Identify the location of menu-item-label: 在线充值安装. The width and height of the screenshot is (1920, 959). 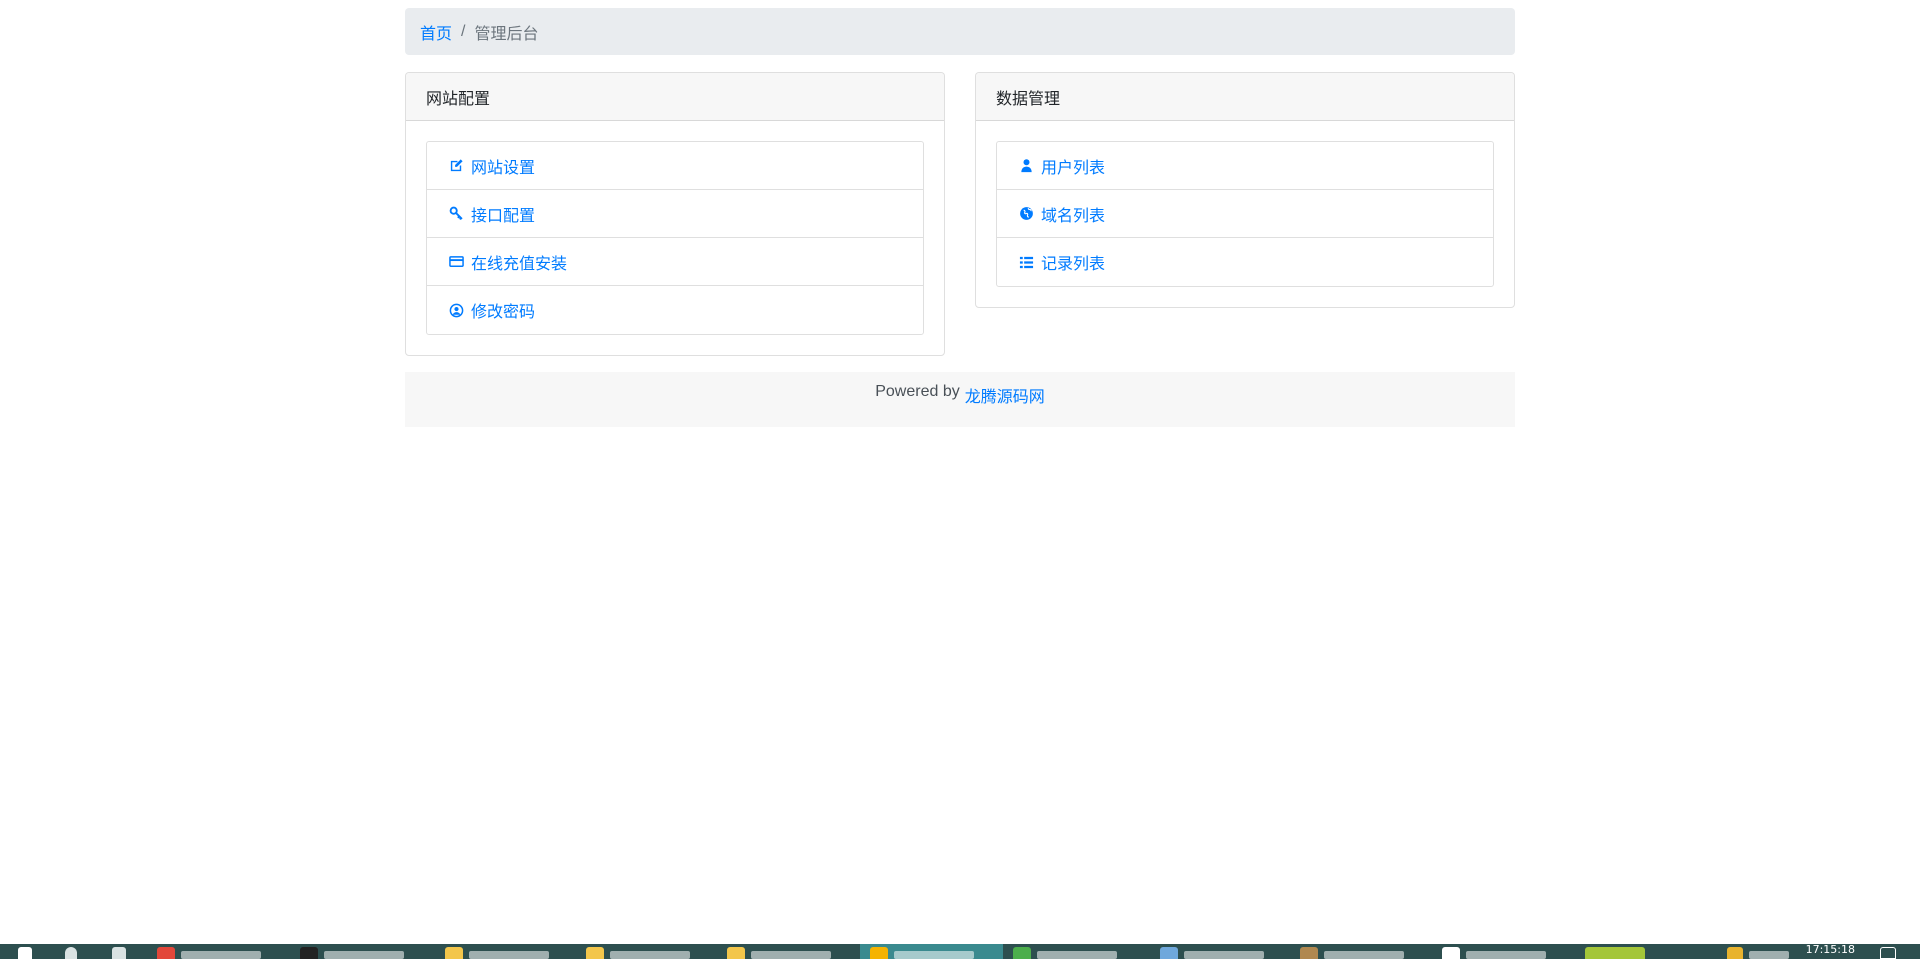
(519, 264).